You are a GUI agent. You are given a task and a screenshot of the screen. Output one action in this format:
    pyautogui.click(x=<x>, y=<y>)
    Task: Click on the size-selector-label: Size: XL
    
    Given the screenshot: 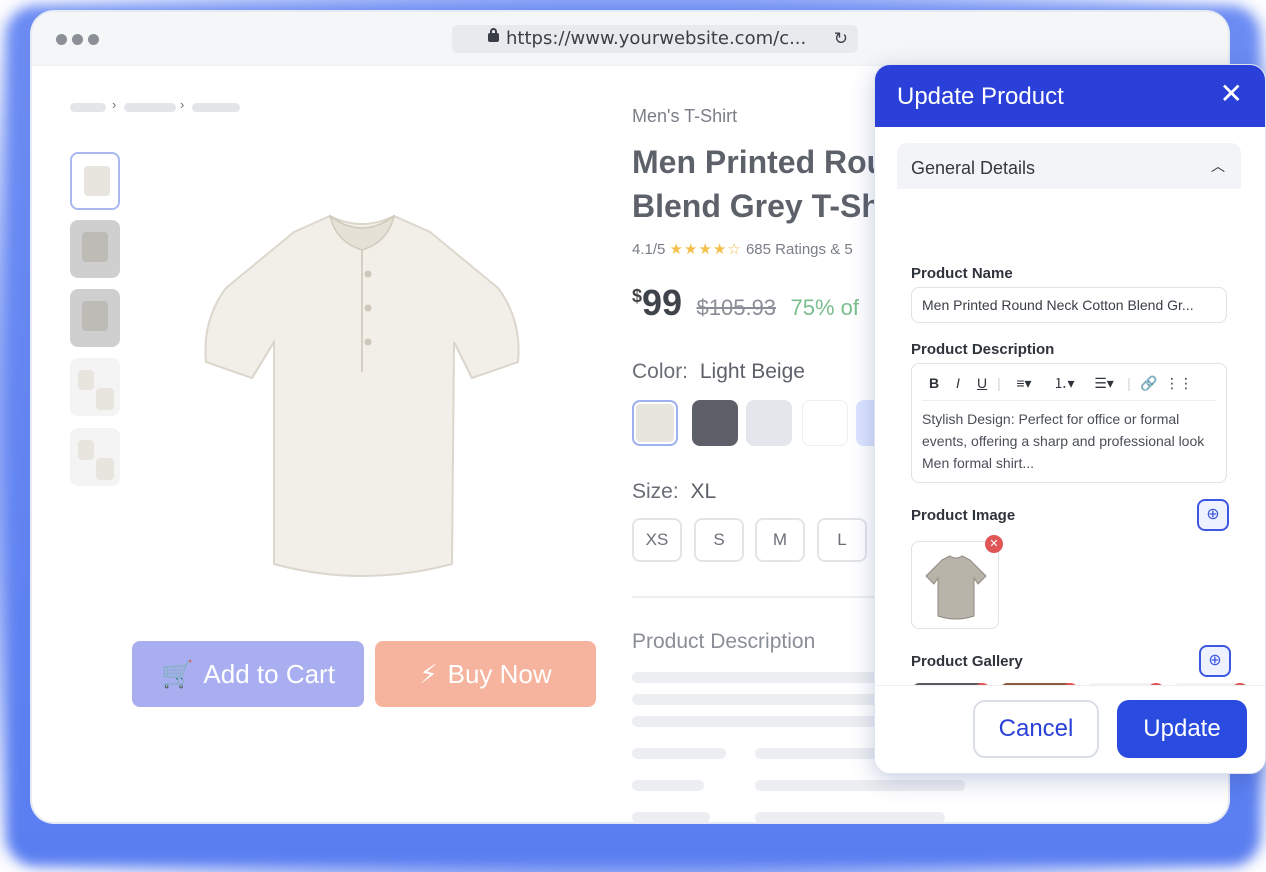 What is the action you would take?
    pyautogui.click(x=674, y=492)
    